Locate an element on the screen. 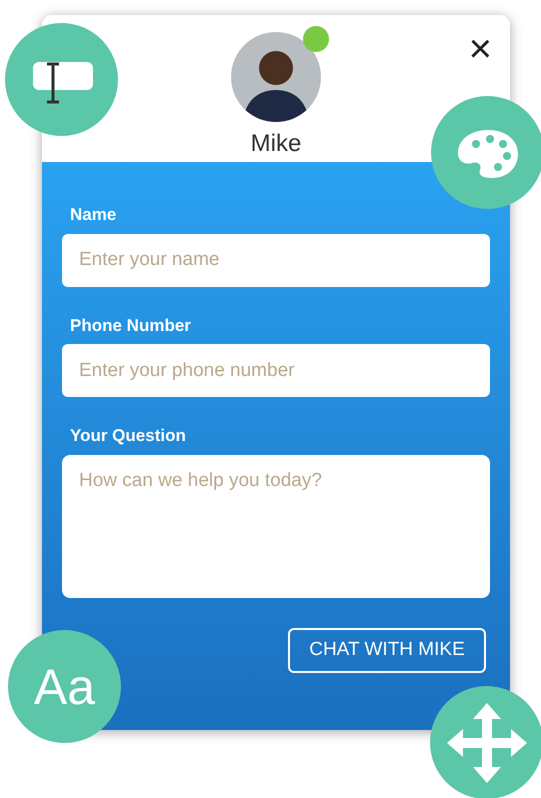 The height and width of the screenshot is (798, 541). text-input-field: Enter your name is located at coordinates (276, 260).